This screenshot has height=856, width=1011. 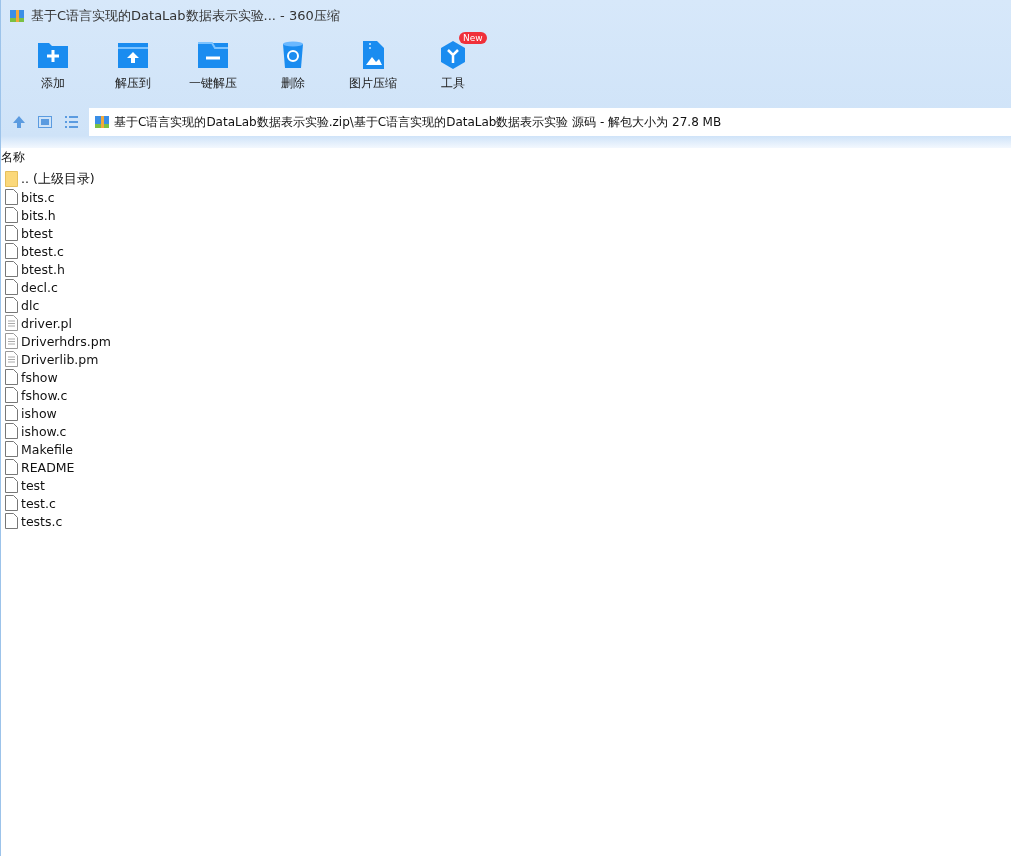 I want to click on folder-plus-icon, so click(x=53, y=55).